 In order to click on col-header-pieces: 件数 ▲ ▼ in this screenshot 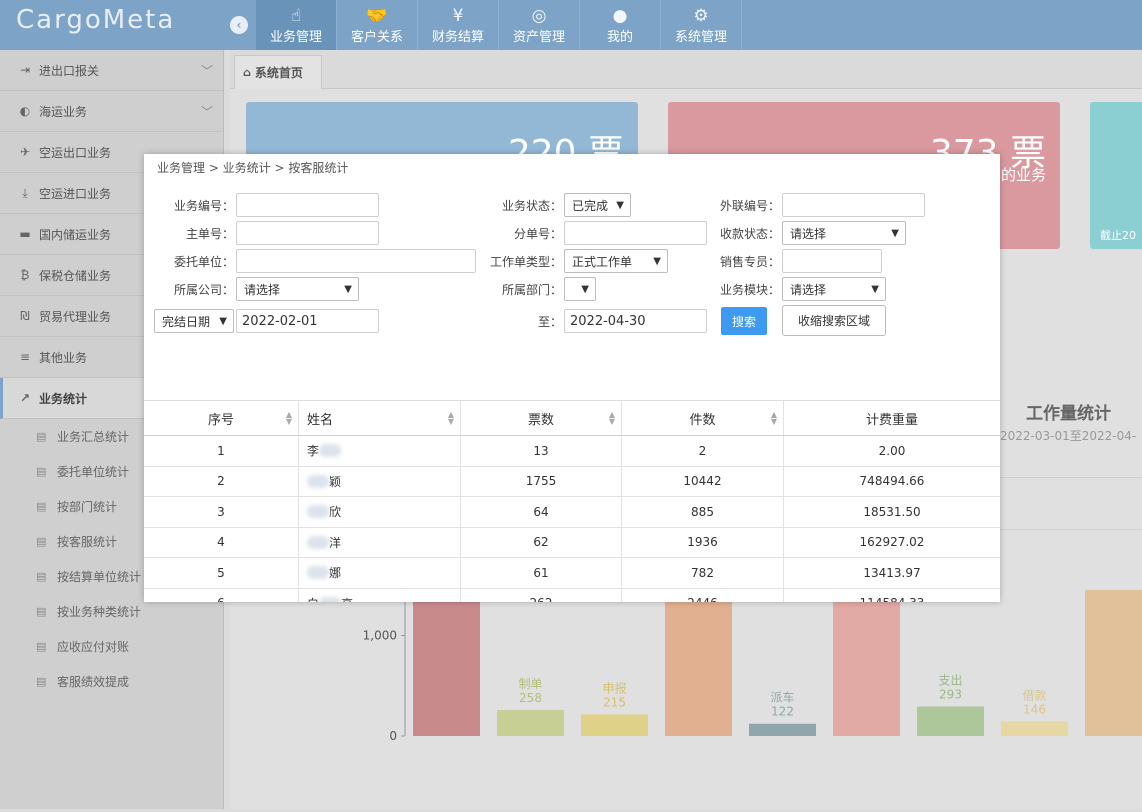, I will do `click(703, 418)`.